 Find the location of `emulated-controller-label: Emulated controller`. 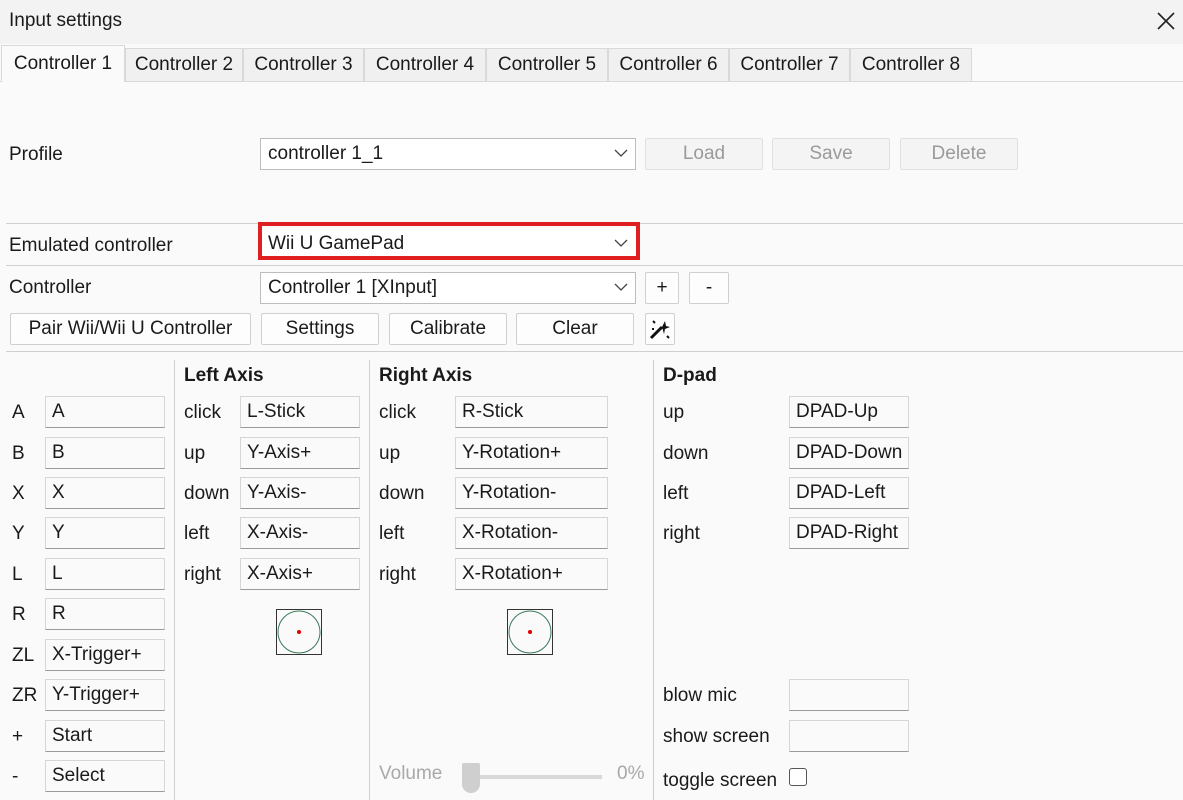

emulated-controller-label: Emulated controller is located at coordinates (91, 245).